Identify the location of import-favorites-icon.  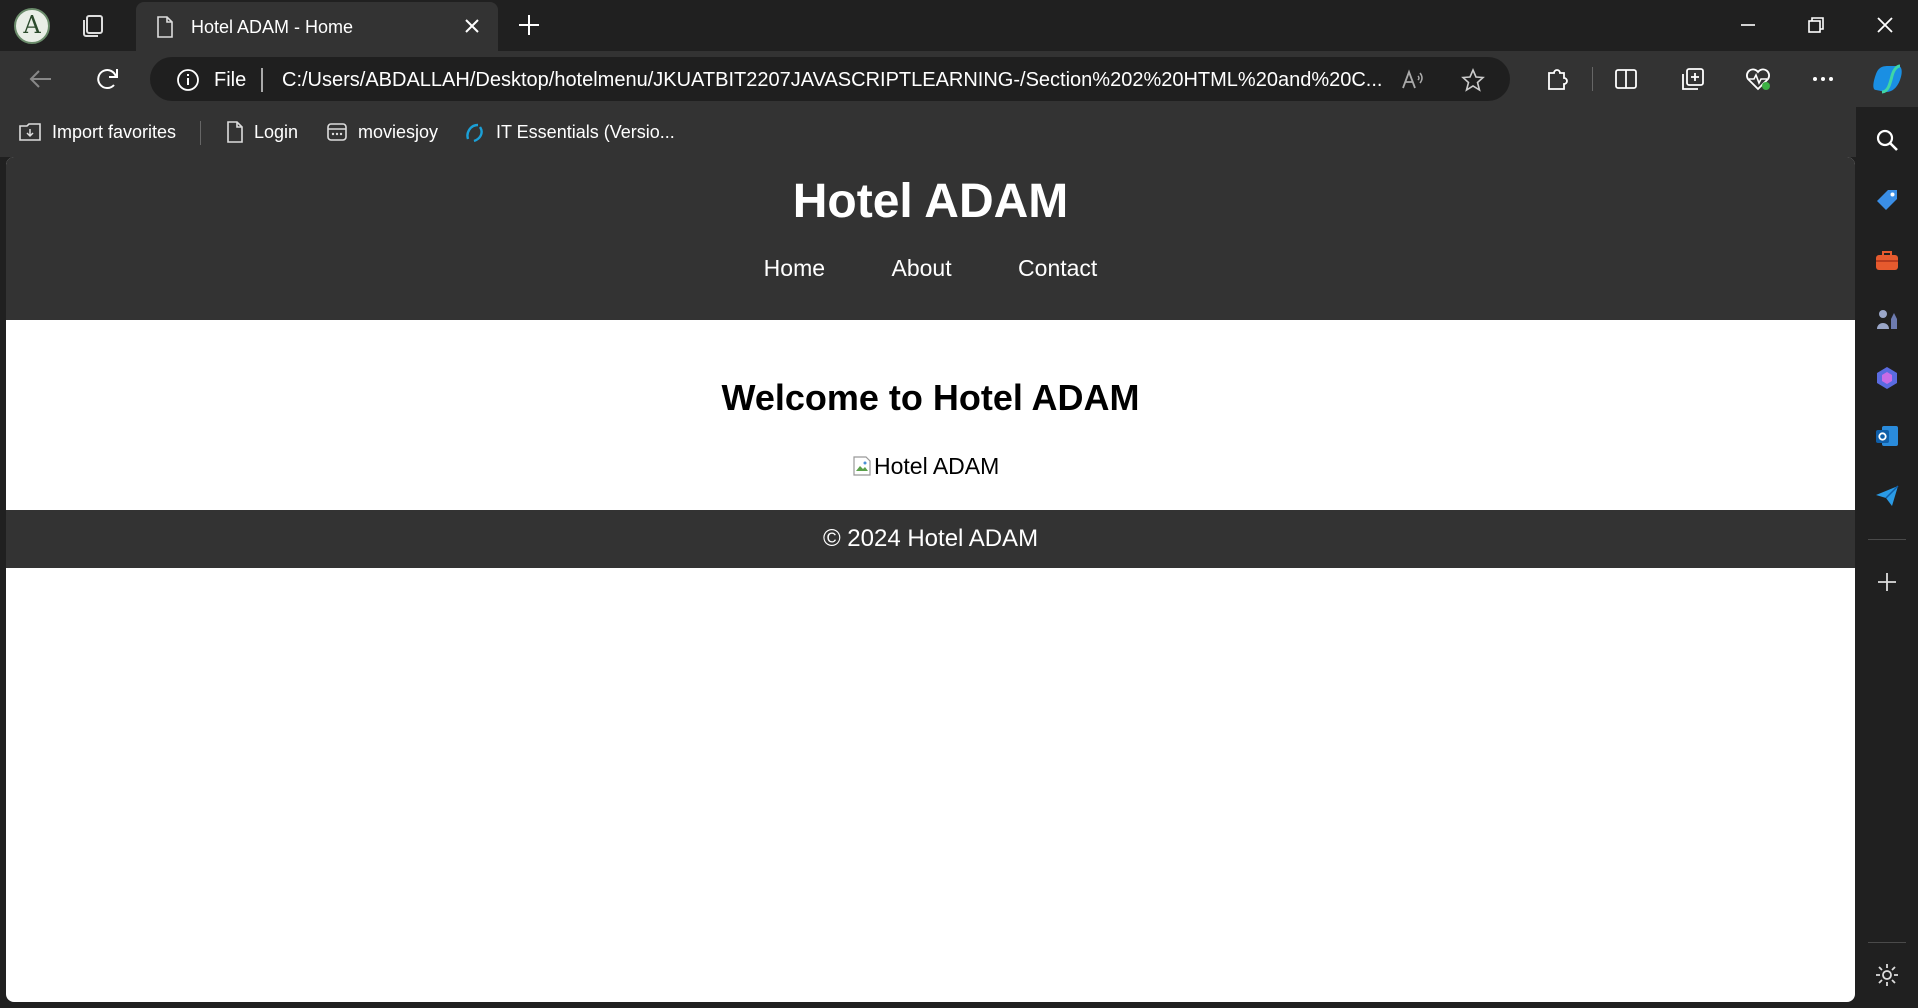
(30, 132).